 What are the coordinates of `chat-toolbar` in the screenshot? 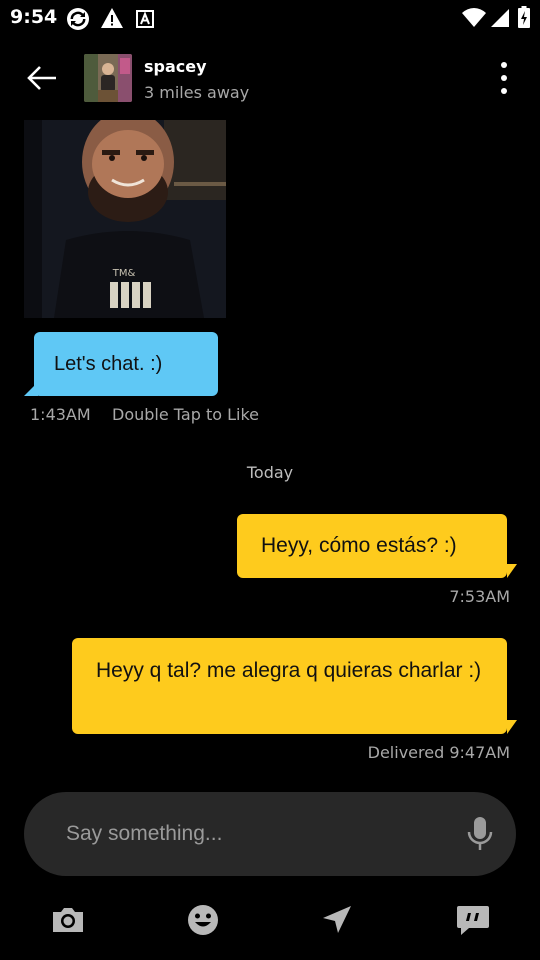 It's located at (270, 922).